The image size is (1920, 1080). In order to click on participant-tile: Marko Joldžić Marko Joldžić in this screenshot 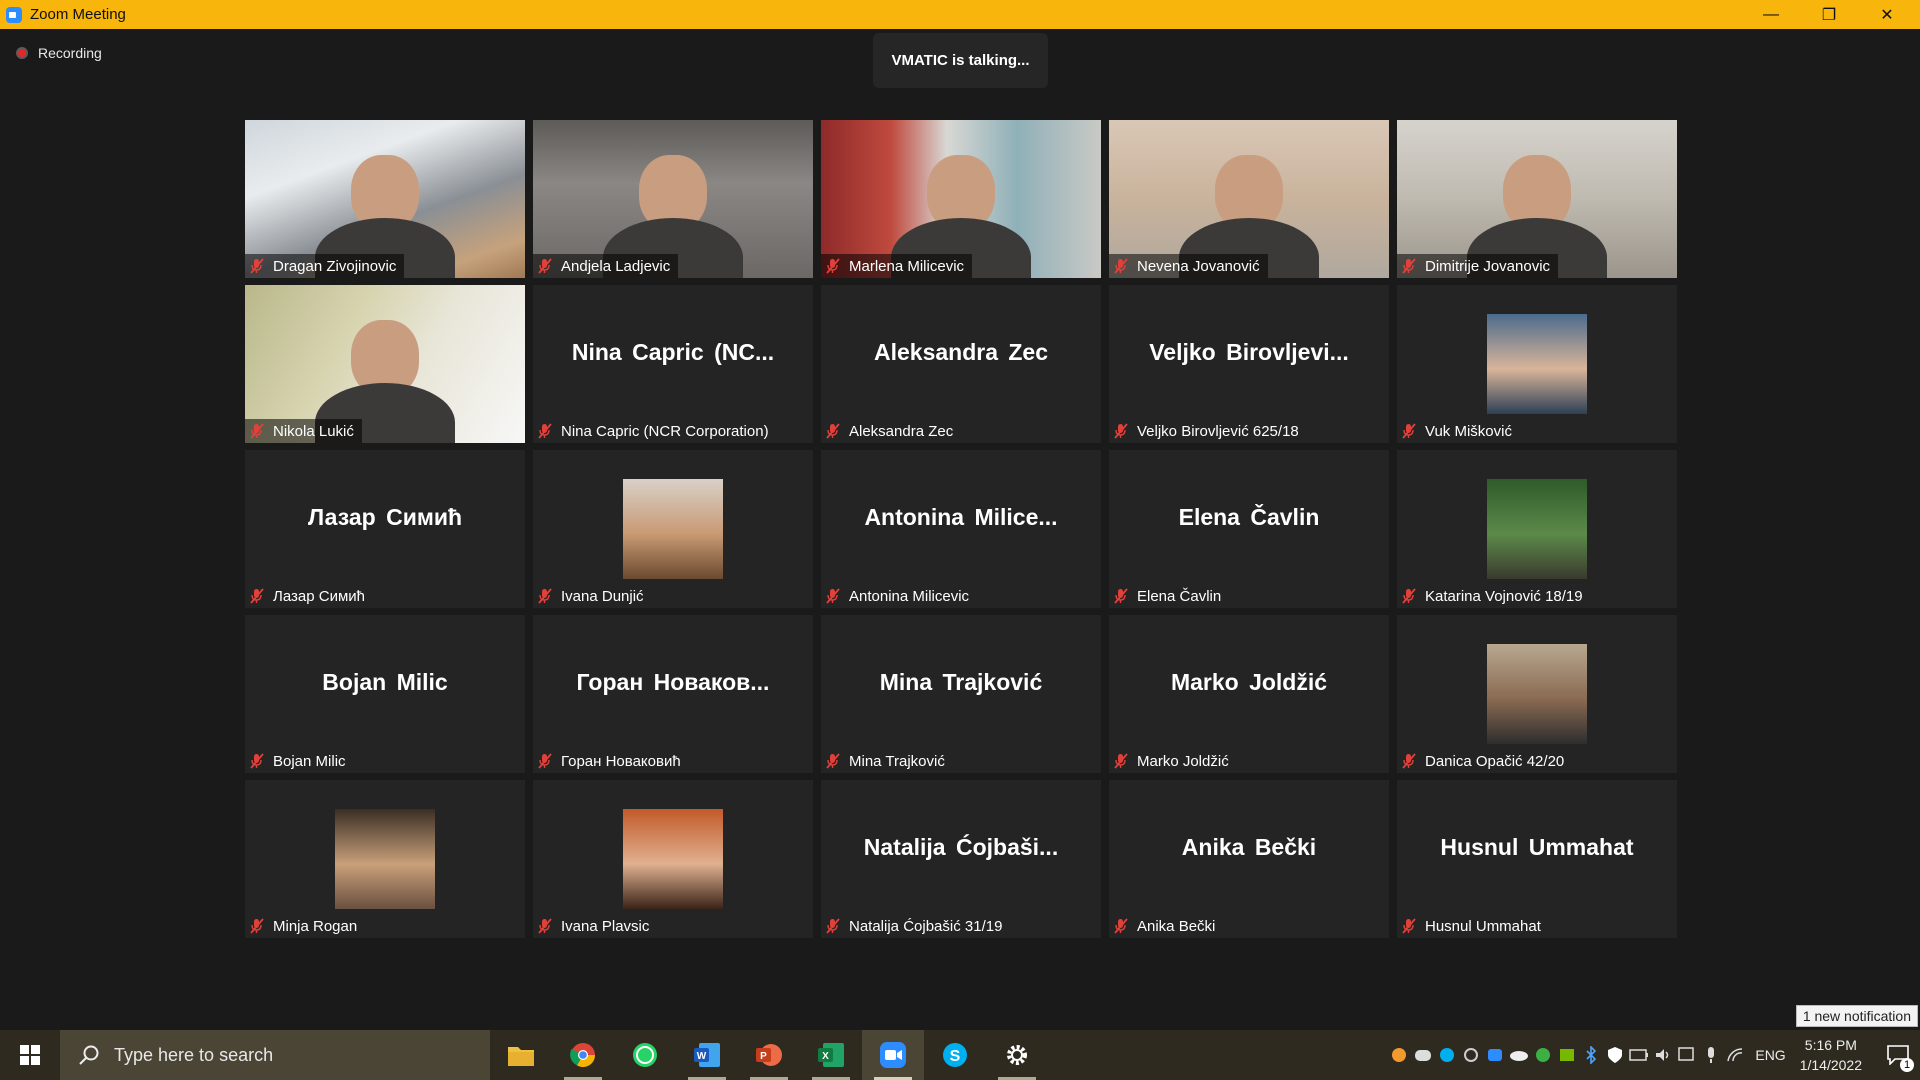, I will do `click(1249, 694)`.